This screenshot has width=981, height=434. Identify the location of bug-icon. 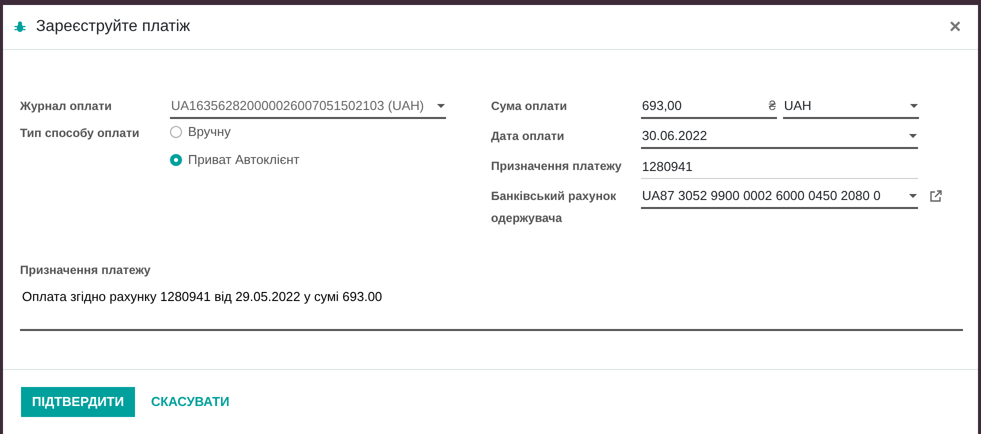
(20, 27).